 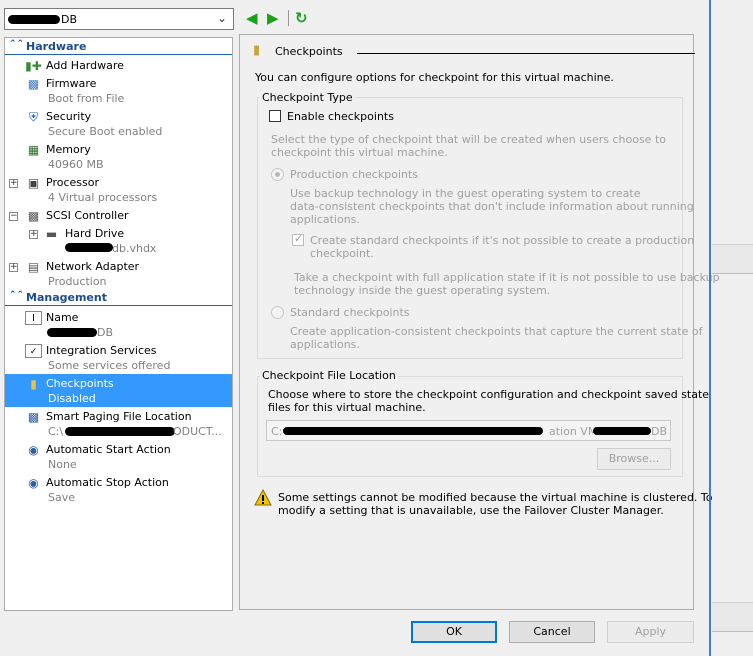 I want to click on standard-desc-line2: applications., so click(x=325, y=344).